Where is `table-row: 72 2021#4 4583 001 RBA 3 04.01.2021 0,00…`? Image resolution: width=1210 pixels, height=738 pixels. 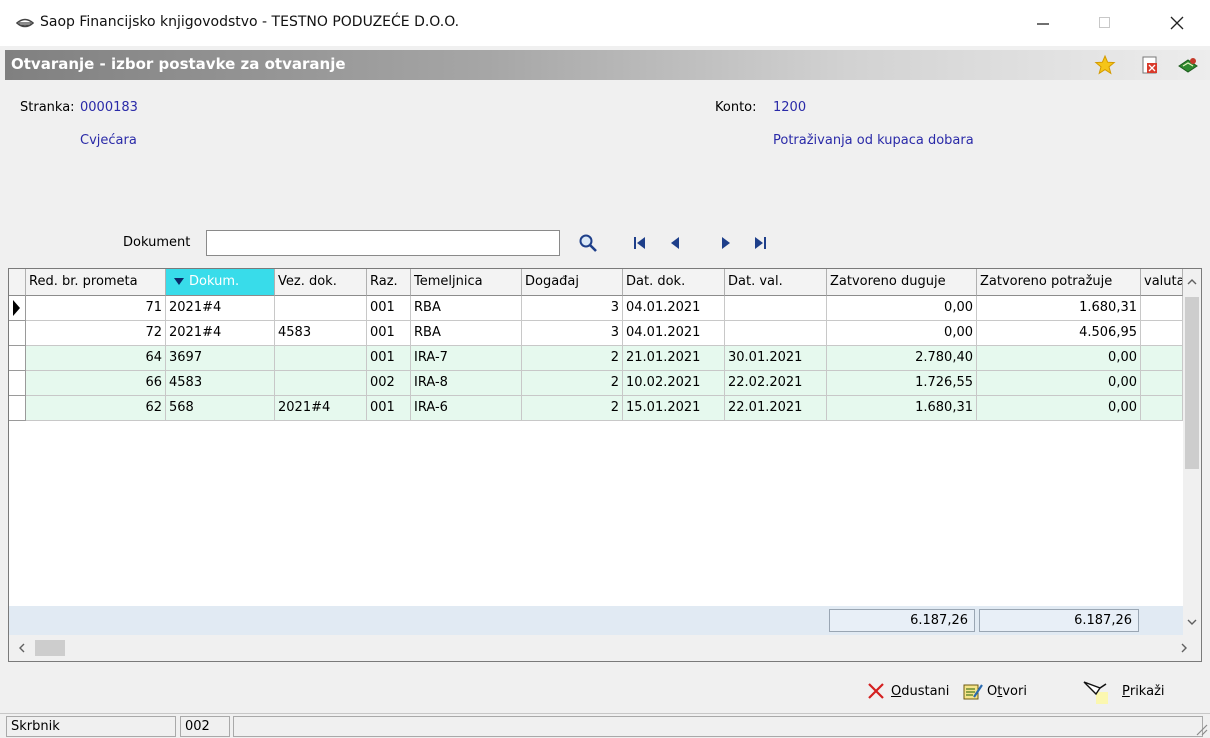 table-row: 72 2021#4 4583 001 RBA 3 04.01.2021 0,00… is located at coordinates (596, 333).